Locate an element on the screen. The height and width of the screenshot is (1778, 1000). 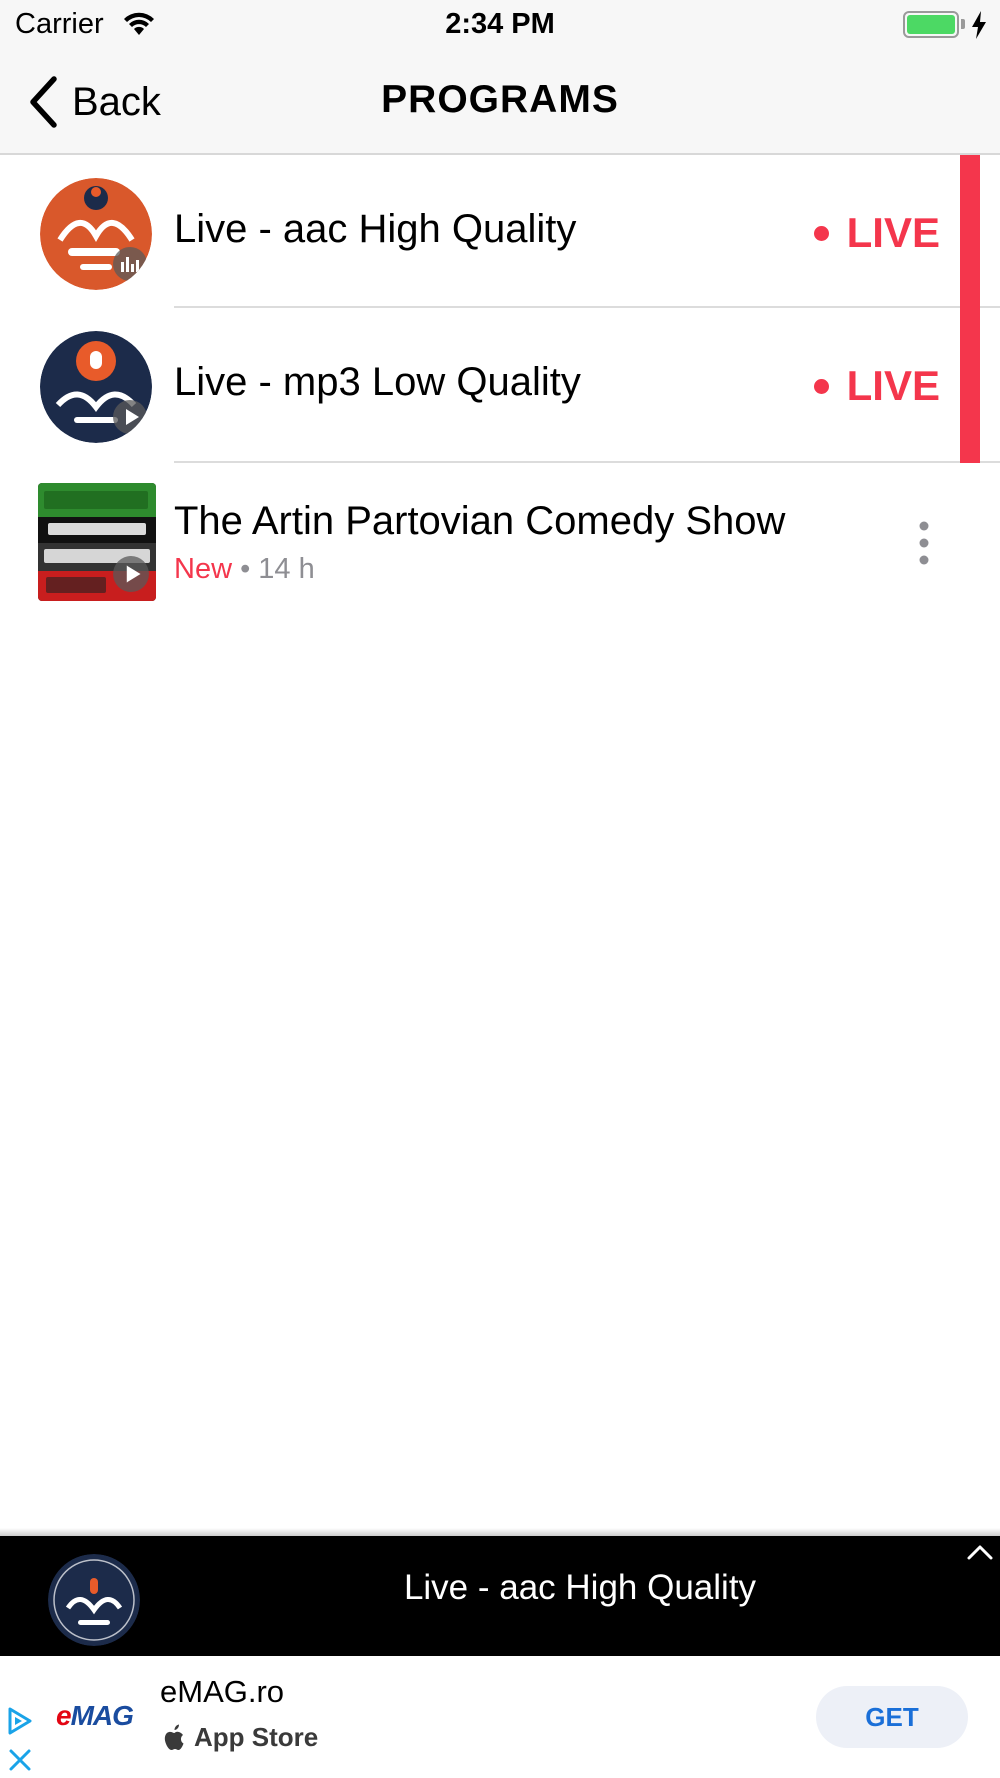
page-title: PROGRAMS is located at coordinates (500, 99).